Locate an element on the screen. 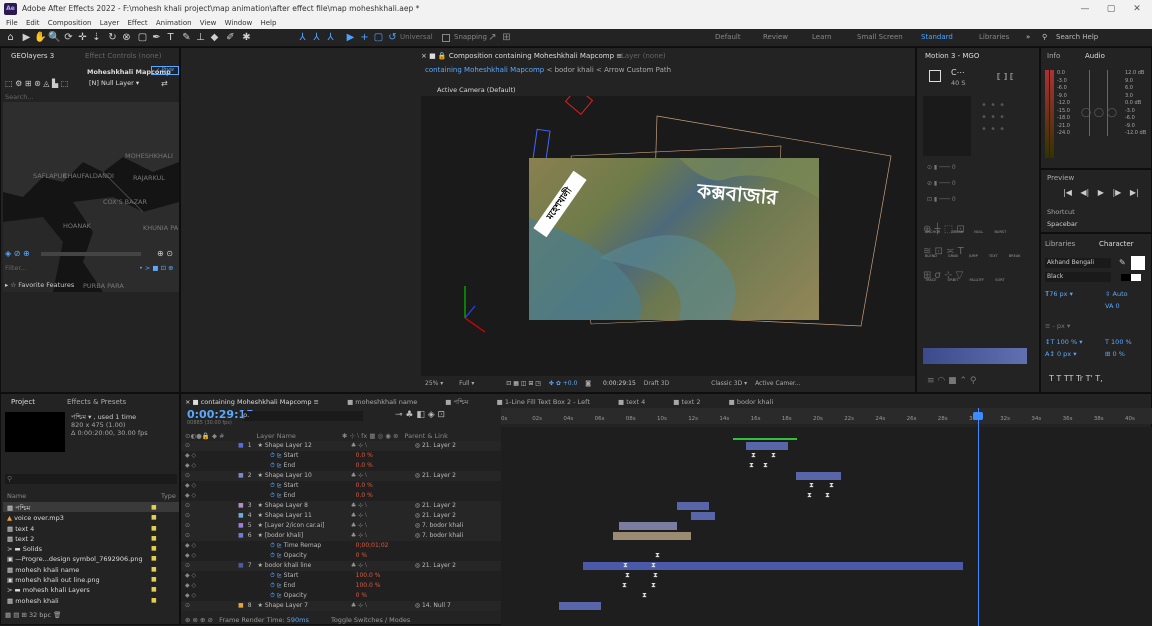  favorite-features-item: ▸ ☆ Favorite Features is located at coordinates (39, 285).